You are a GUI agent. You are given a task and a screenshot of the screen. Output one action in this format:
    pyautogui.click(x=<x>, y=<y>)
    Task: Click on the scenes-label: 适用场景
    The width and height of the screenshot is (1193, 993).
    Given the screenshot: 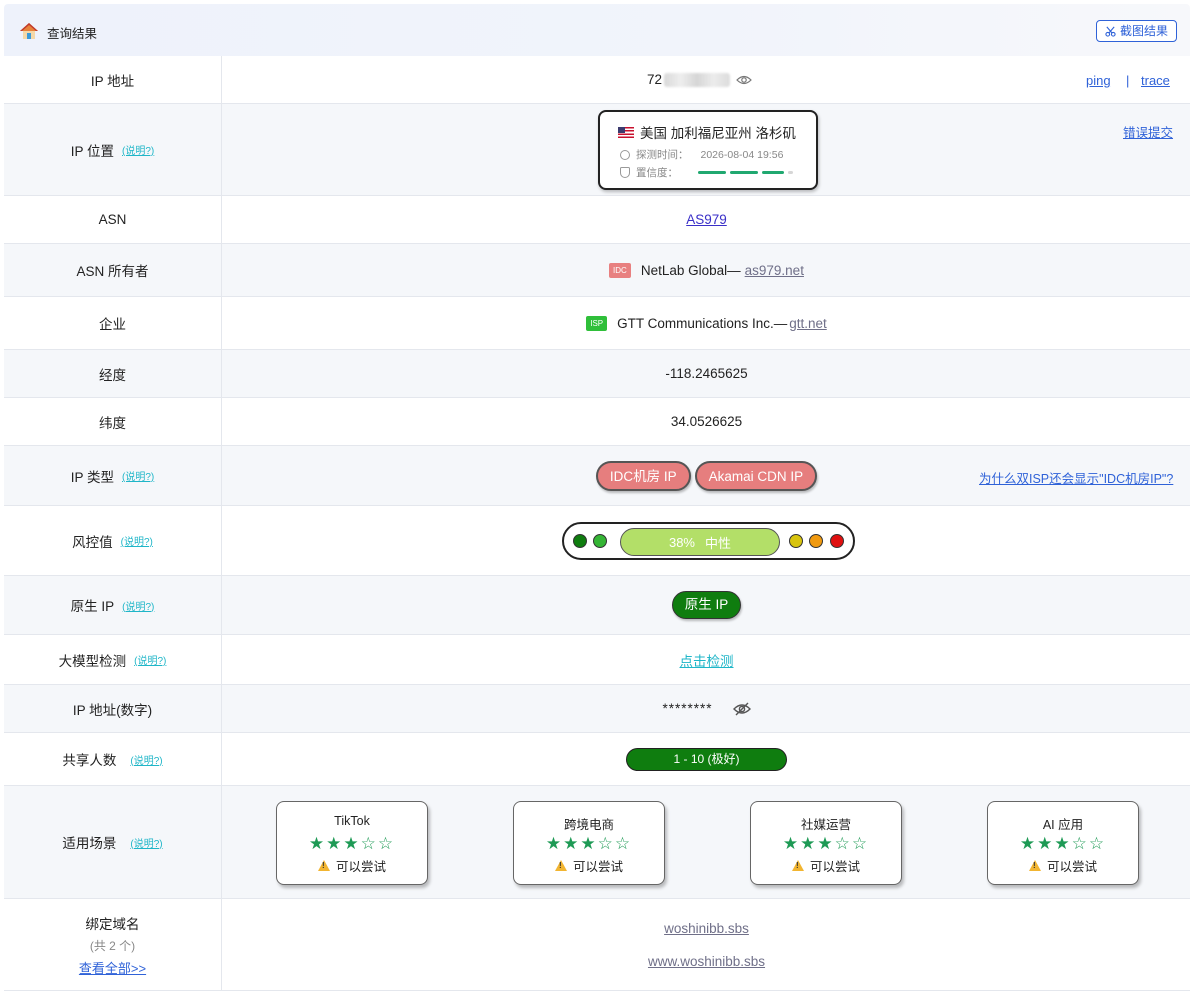 What is the action you would take?
    pyautogui.click(x=89, y=843)
    